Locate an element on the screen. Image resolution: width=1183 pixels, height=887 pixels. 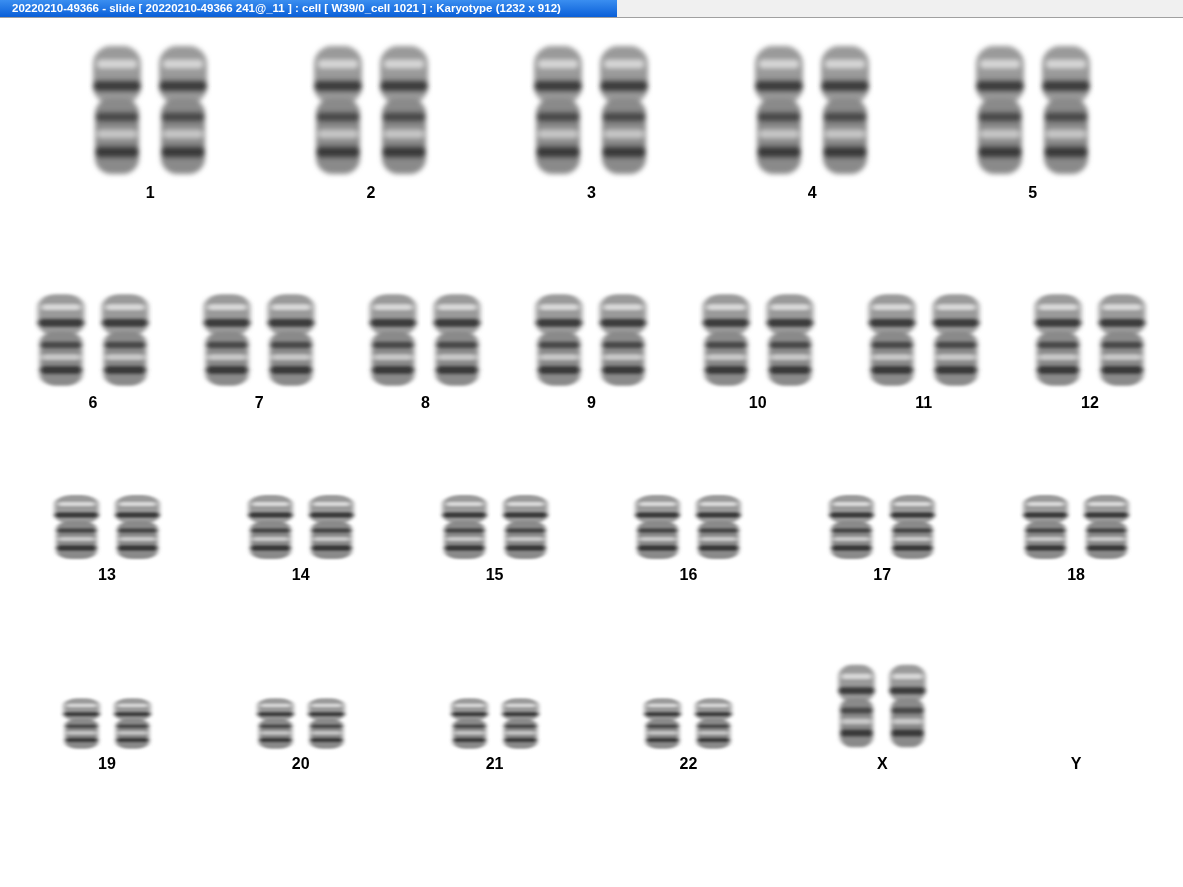
chromosome-number: 14 is located at coordinates (300, 575).